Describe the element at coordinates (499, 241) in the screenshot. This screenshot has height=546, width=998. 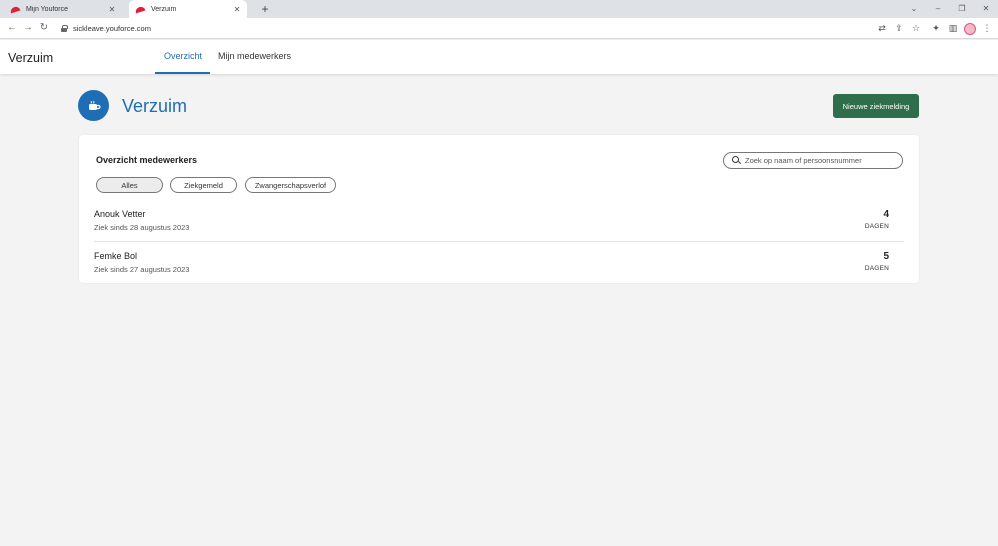
I see `row-divider` at that location.